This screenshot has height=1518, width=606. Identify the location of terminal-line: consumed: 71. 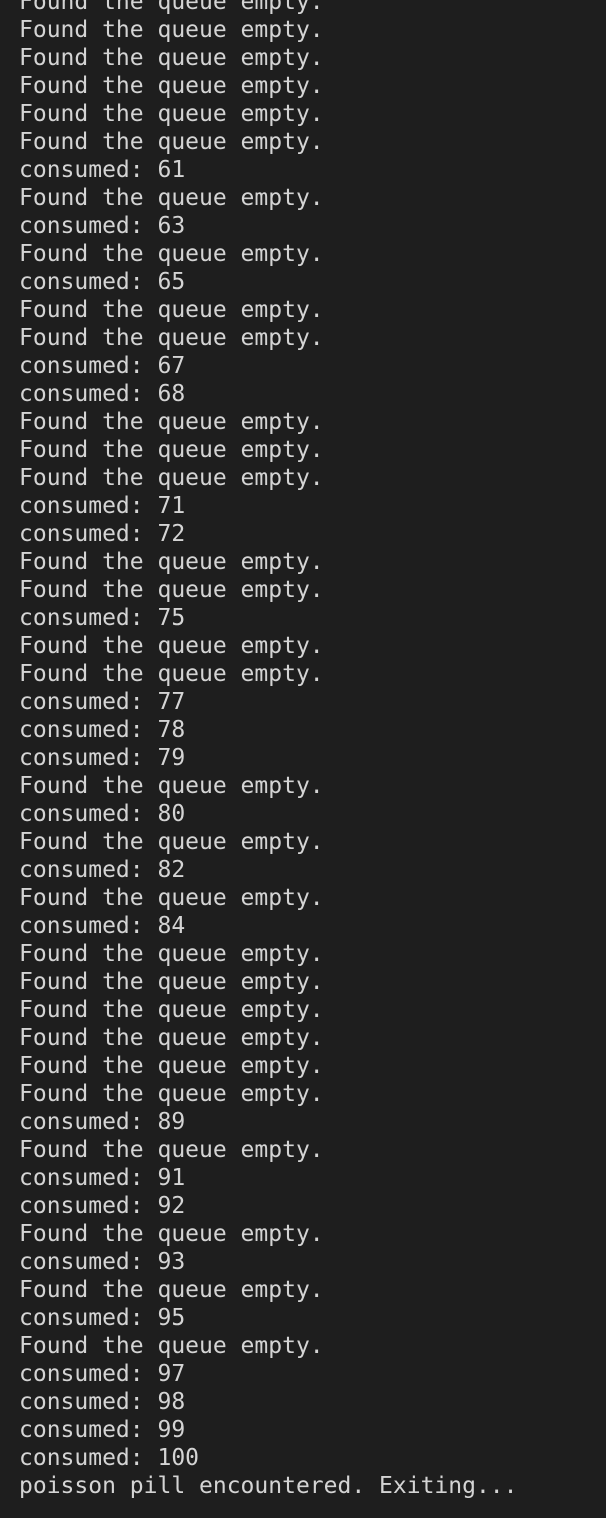
(102, 506).